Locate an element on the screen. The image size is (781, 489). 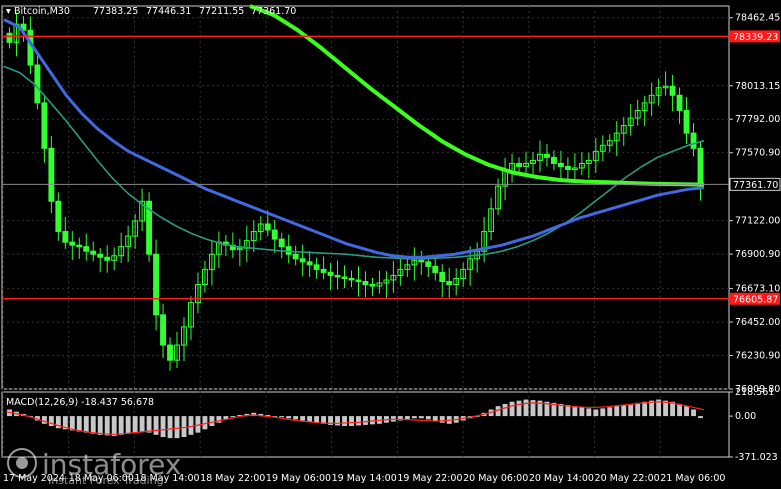
price-tick-label: 78462.45 is located at coordinates (757, 18).